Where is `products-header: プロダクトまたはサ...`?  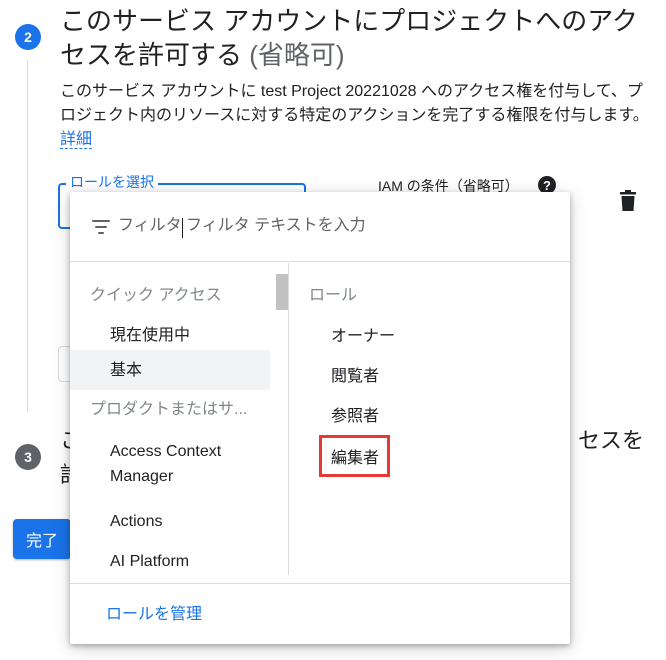 products-header: プロダクトまたはサ... is located at coordinates (169, 409).